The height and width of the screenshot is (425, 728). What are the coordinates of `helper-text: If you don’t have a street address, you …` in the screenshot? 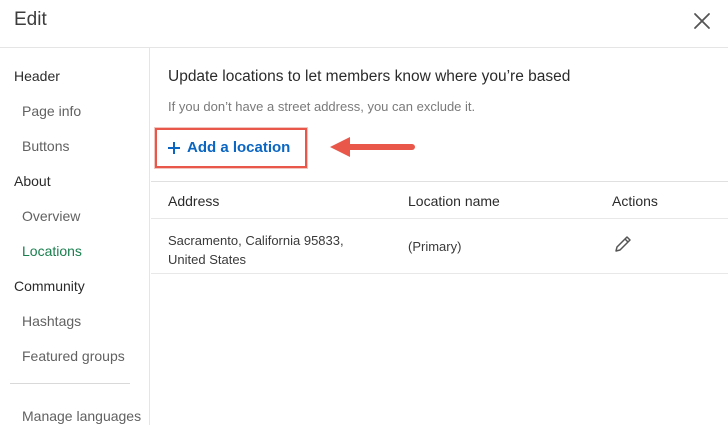 It's located at (322, 106).